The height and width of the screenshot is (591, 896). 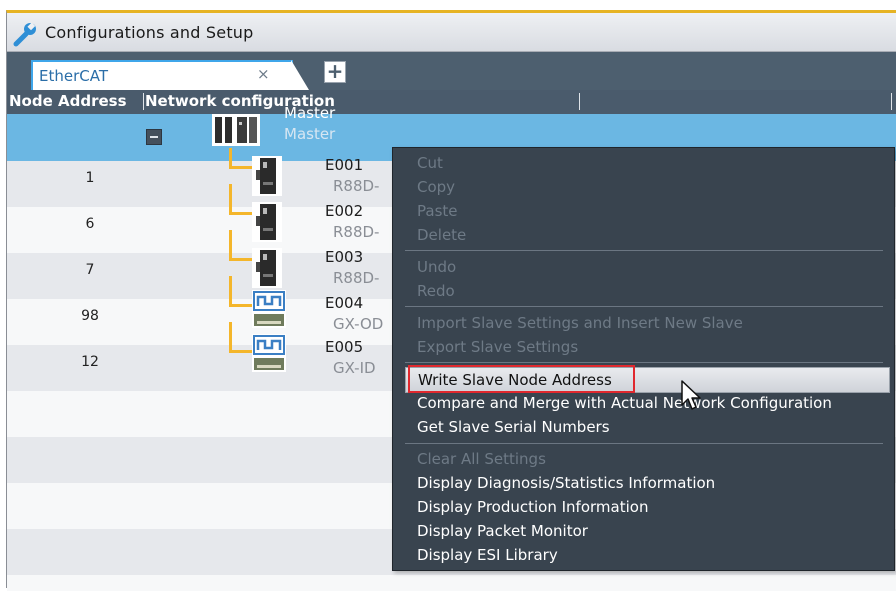 I want to click on column-header: Node Address Network configuration, so click(x=451, y=102).